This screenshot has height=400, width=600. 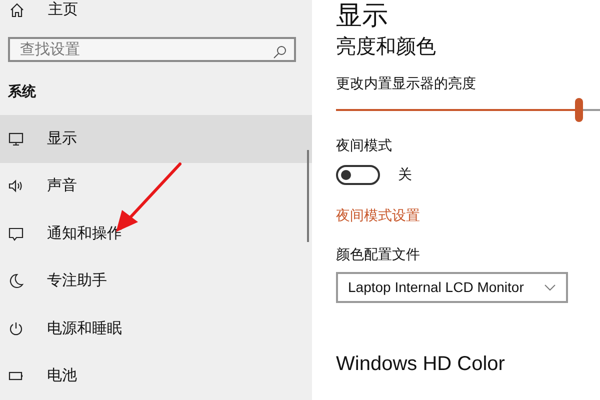 I want to click on toggle-state: 关, so click(x=405, y=174).